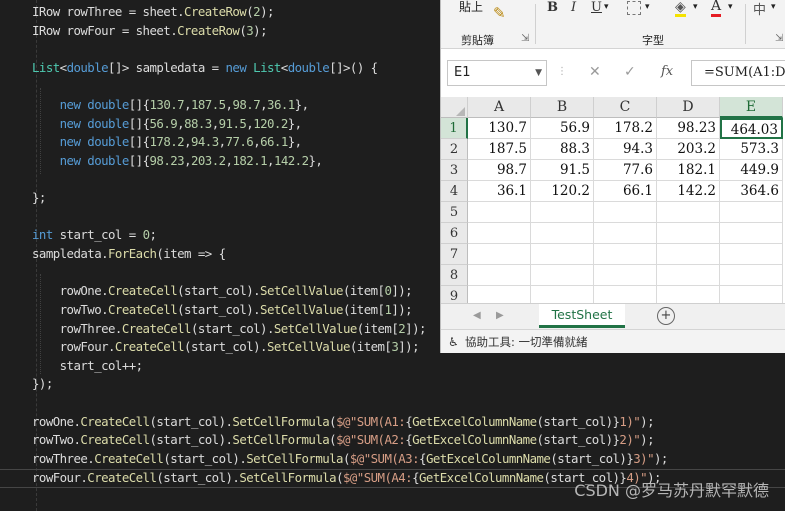 The width and height of the screenshot is (785, 511). What do you see at coordinates (688, 191) in the screenshot?
I see `cell: 142.2` at bounding box center [688, 191].